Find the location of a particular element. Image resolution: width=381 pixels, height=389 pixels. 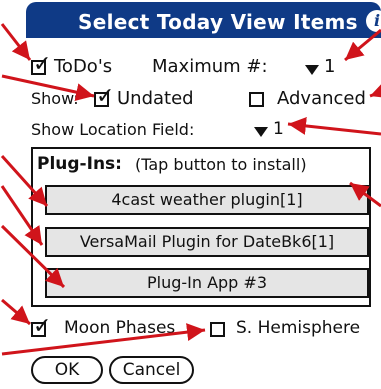

dialog-title: Select Today View Items is located at coordinates (218, 22).